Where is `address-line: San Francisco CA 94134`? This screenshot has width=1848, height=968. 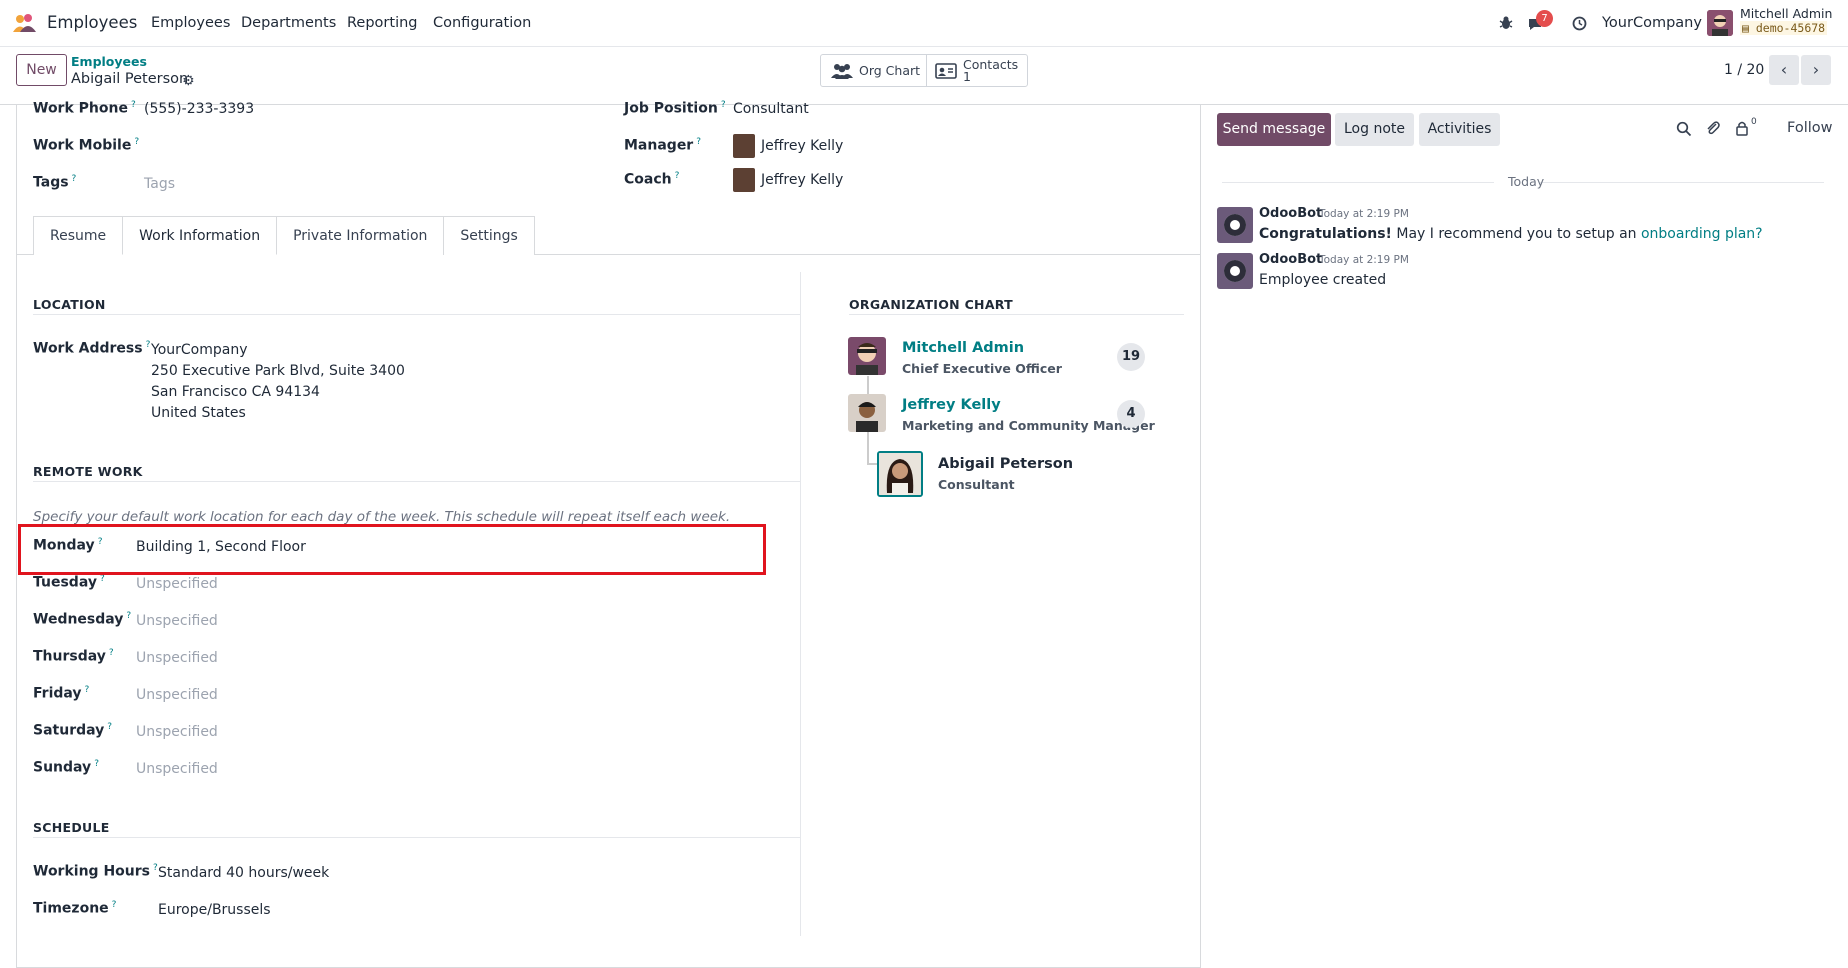 address-line: San Francisco CA 94134 is located at coordinates (235, 392).